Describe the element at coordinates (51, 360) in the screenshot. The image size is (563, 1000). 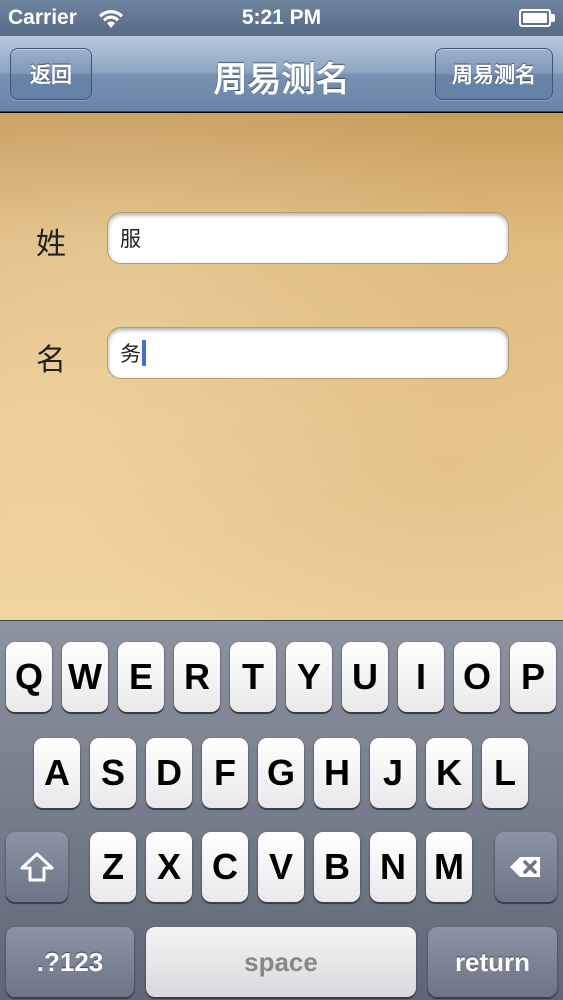
I see `given-name-label: 名` at that location.